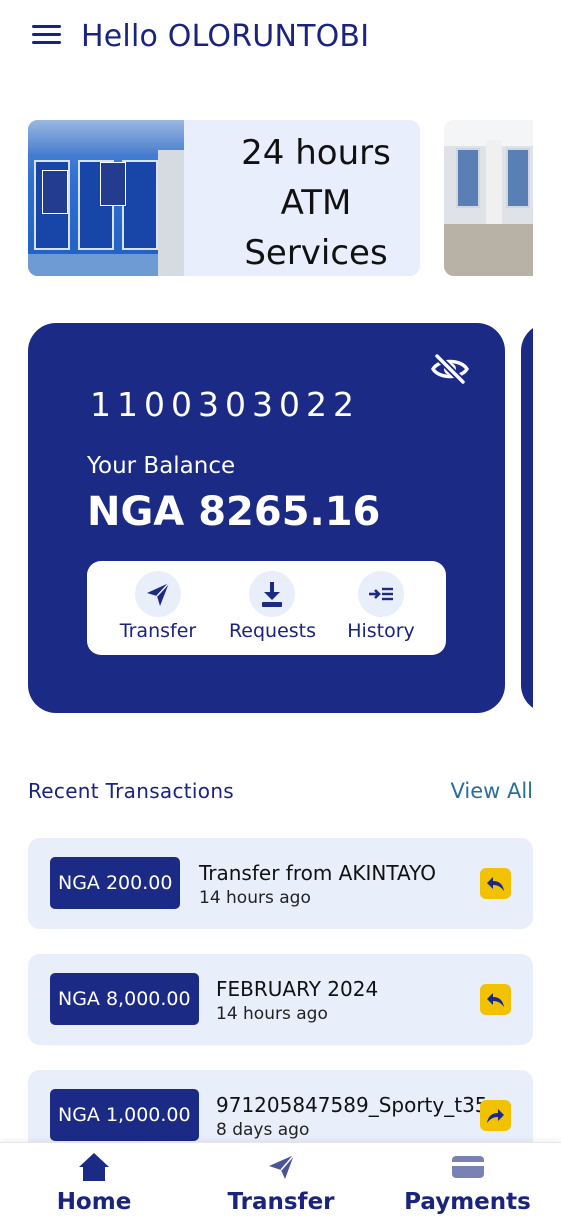 Image resolution: width=561 pixels, height=1220 pixels. Describe the element at coordinates (467, 1202) in the screenshot. I see `nav-payments-label: Payments` at that location.